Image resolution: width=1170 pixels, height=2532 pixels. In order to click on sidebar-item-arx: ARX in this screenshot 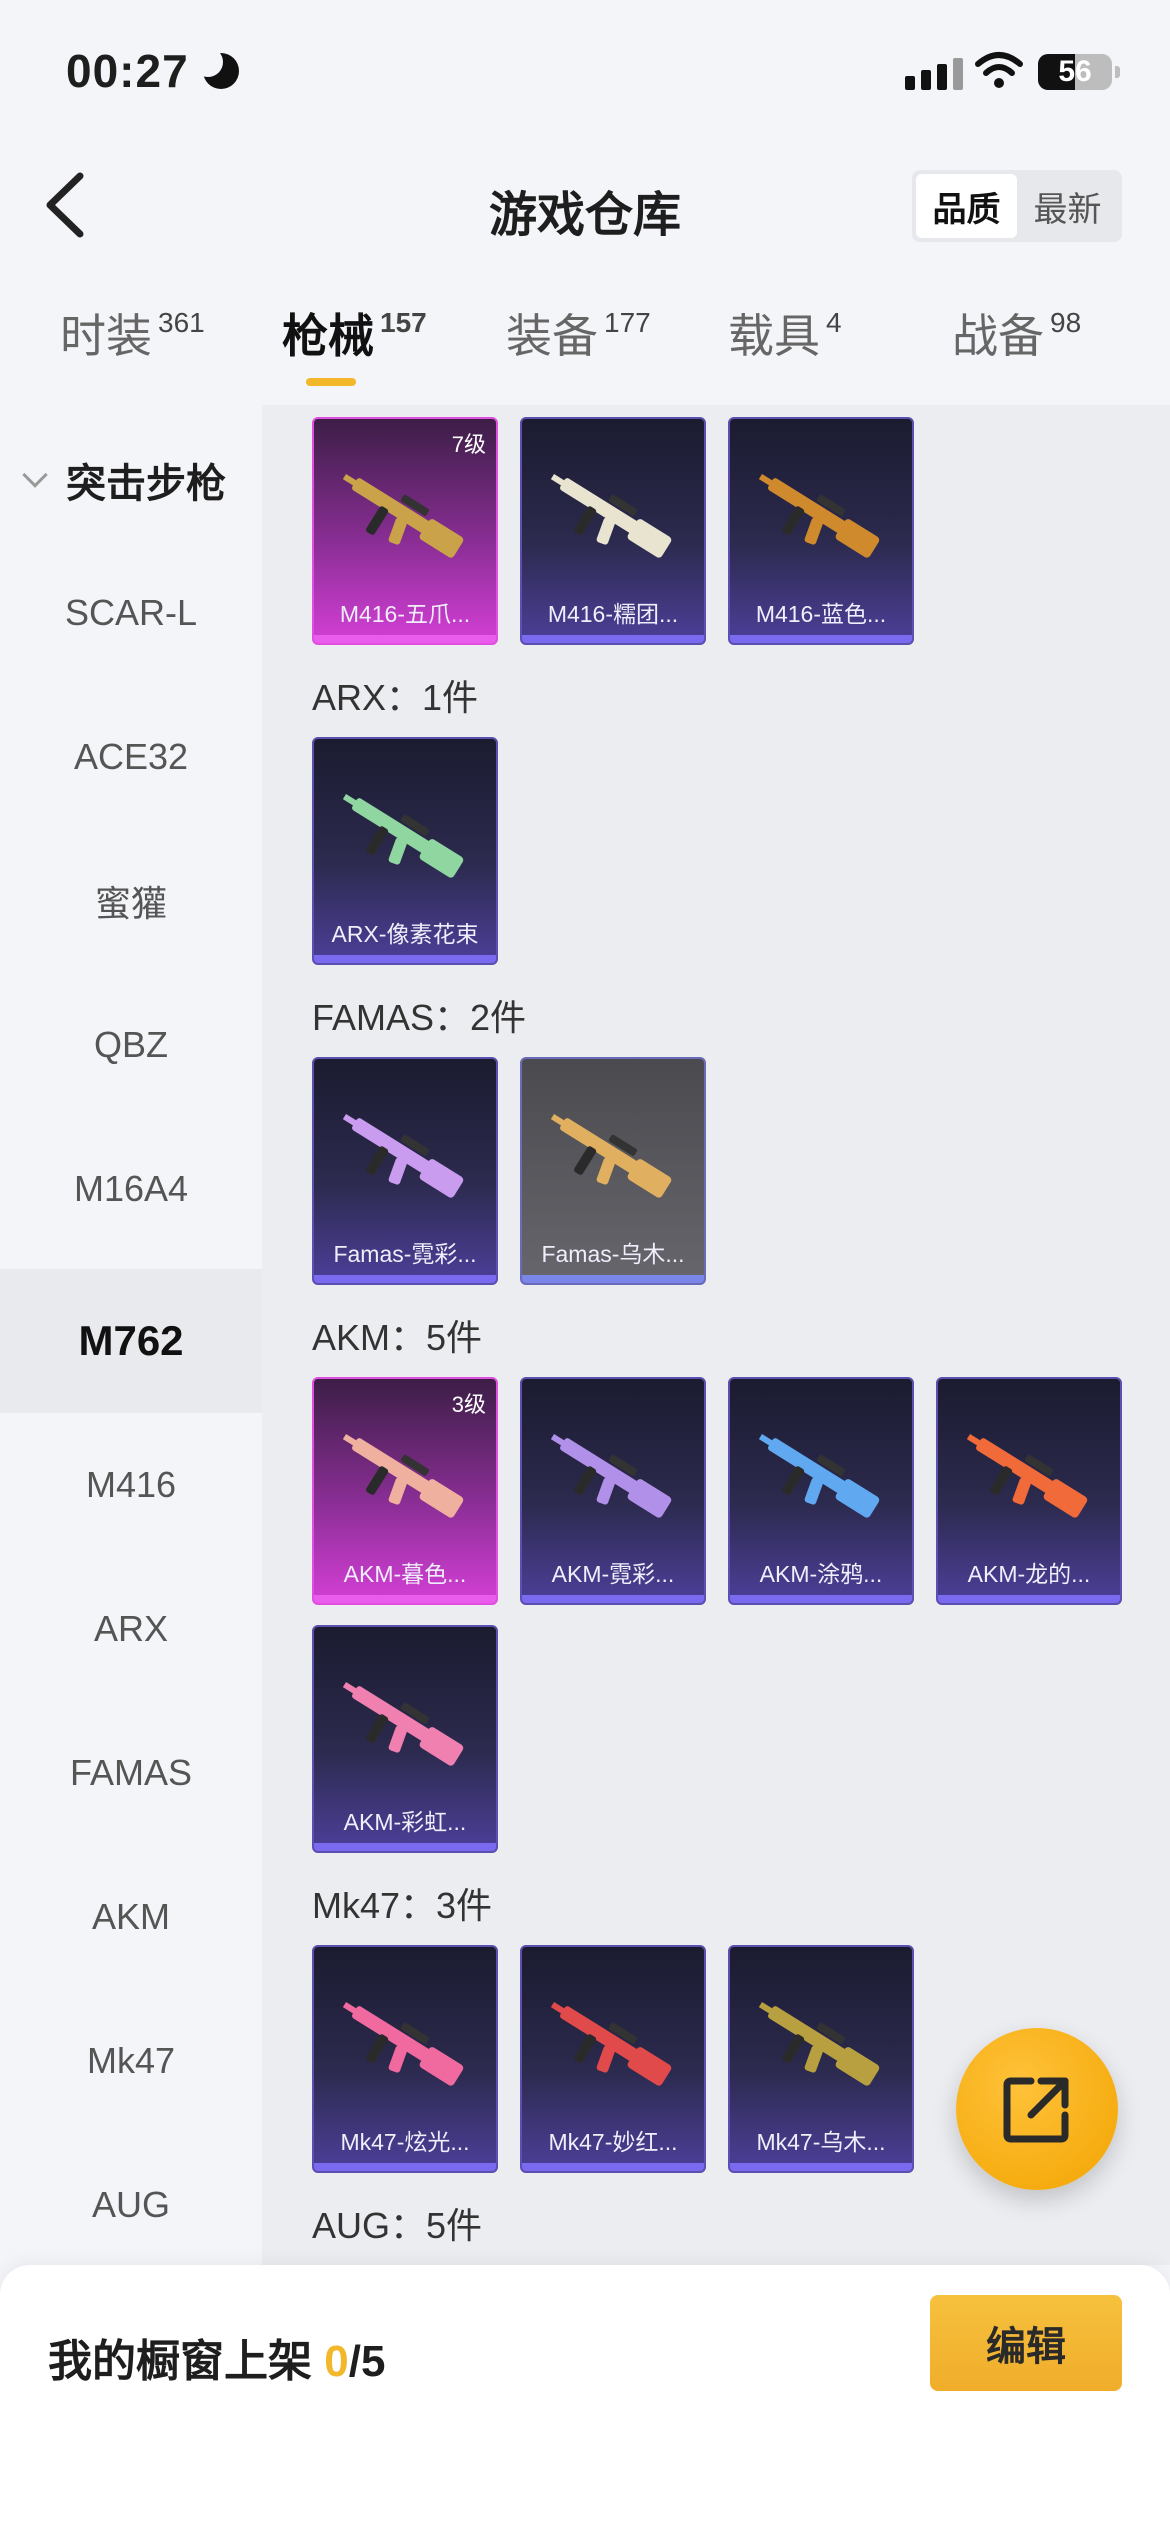, I will do `click(131, 1629)`.